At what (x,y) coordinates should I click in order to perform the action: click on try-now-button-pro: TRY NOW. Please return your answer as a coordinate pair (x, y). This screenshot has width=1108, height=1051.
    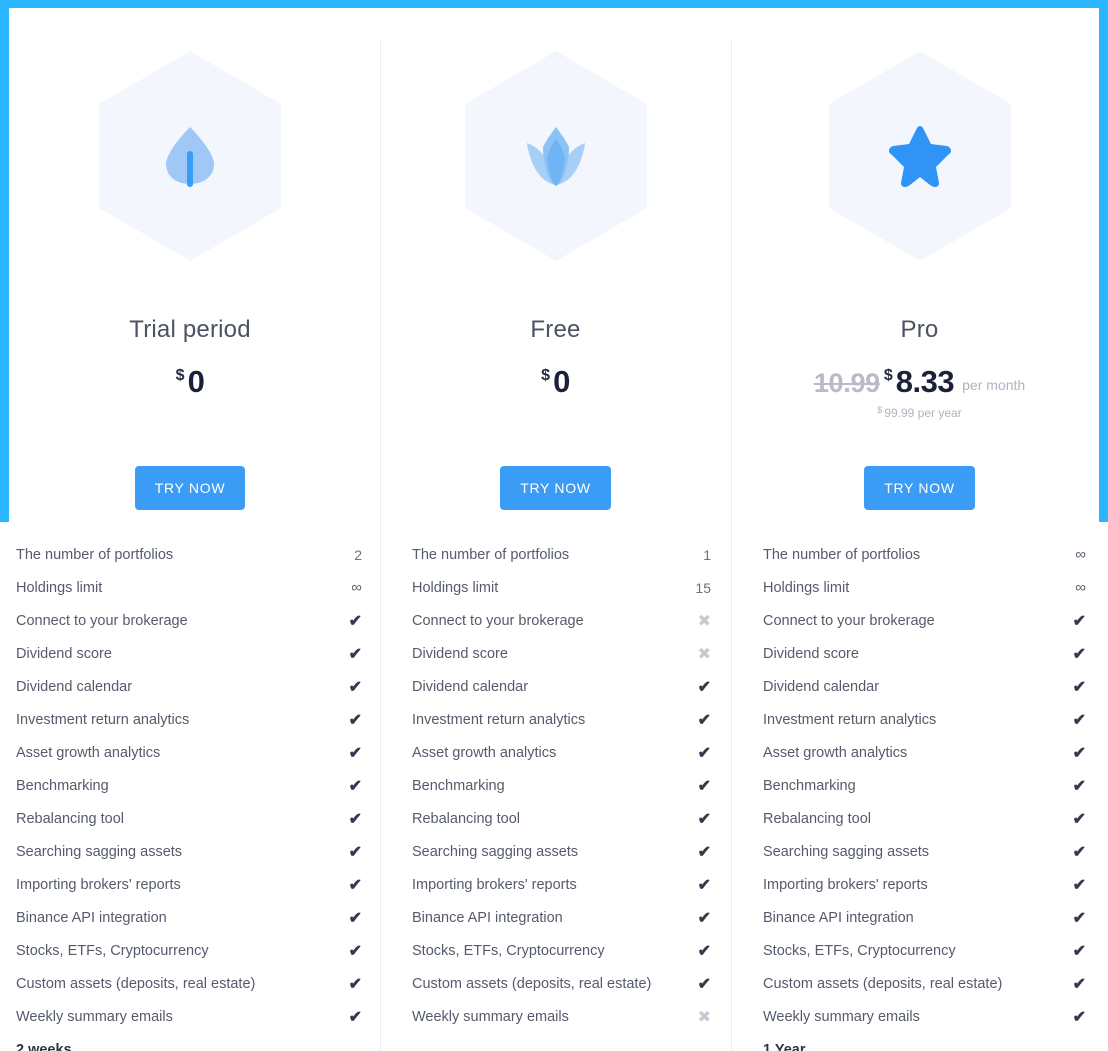
    Looking at the image, I should click on (919, 488).